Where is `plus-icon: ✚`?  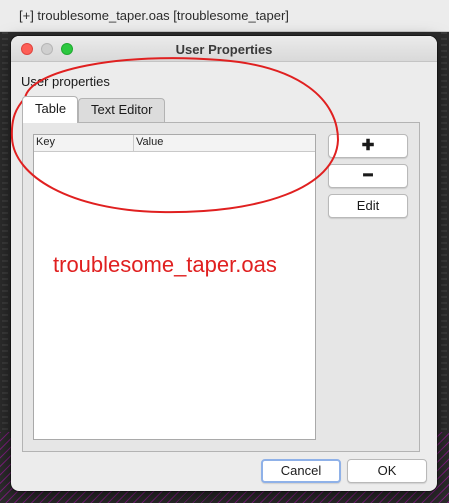
plus-icon: ✚ is located at coordinates (368, 145).